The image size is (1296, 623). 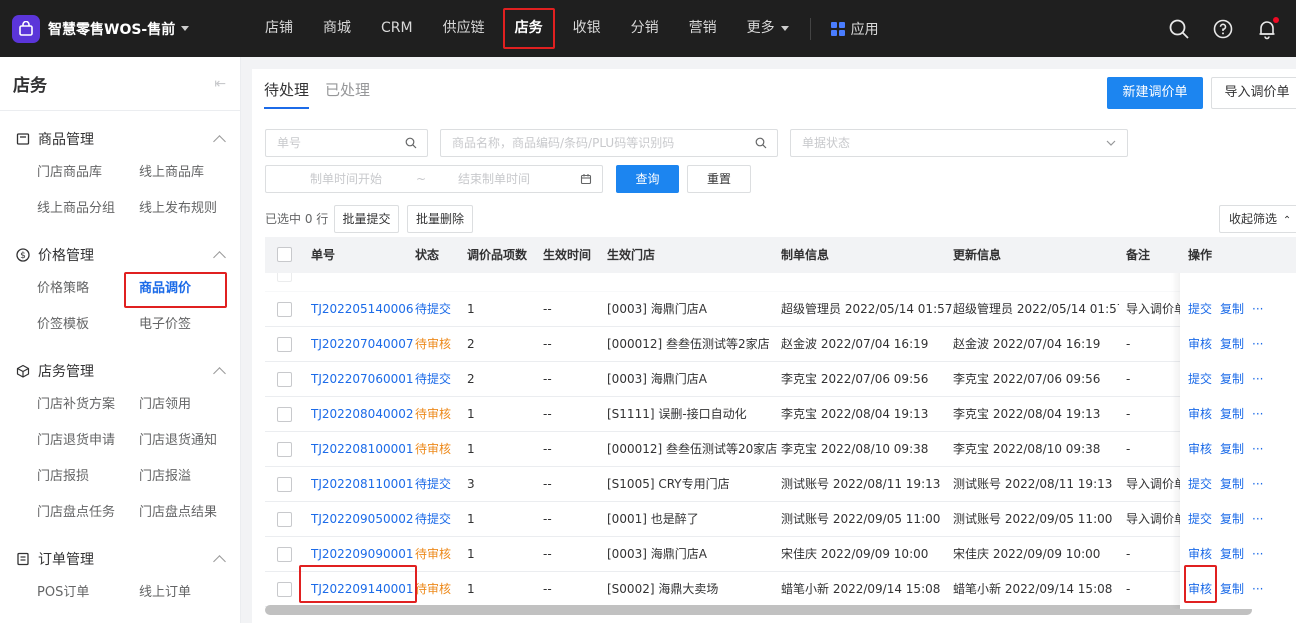 I want to click on nav-item-marketing: 营销, so click(x=703, y=28).